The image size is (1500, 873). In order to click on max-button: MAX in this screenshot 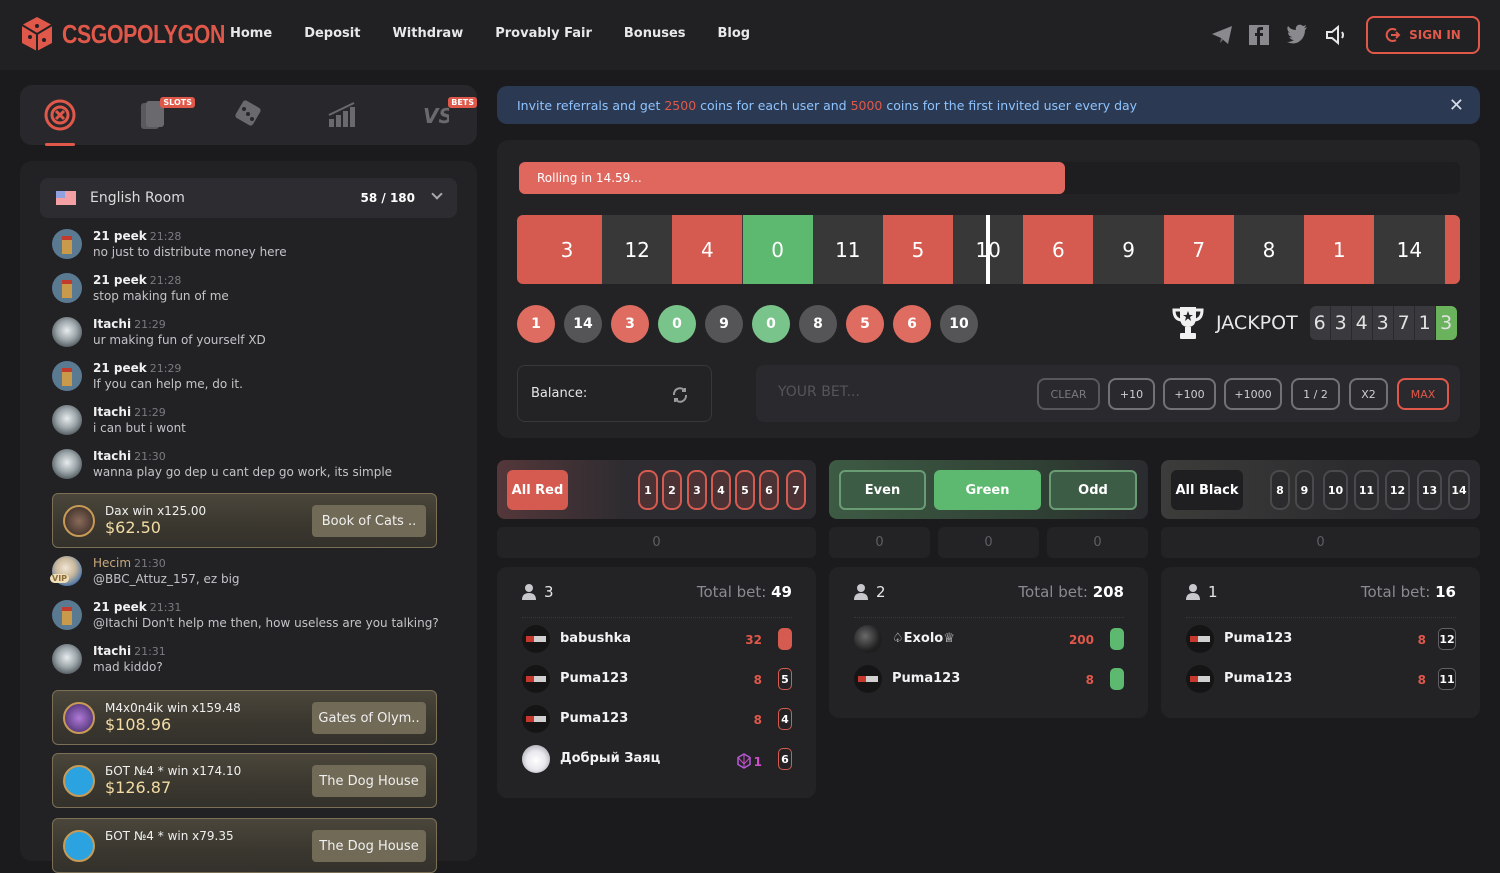, I will do `click(1423, 394)`.